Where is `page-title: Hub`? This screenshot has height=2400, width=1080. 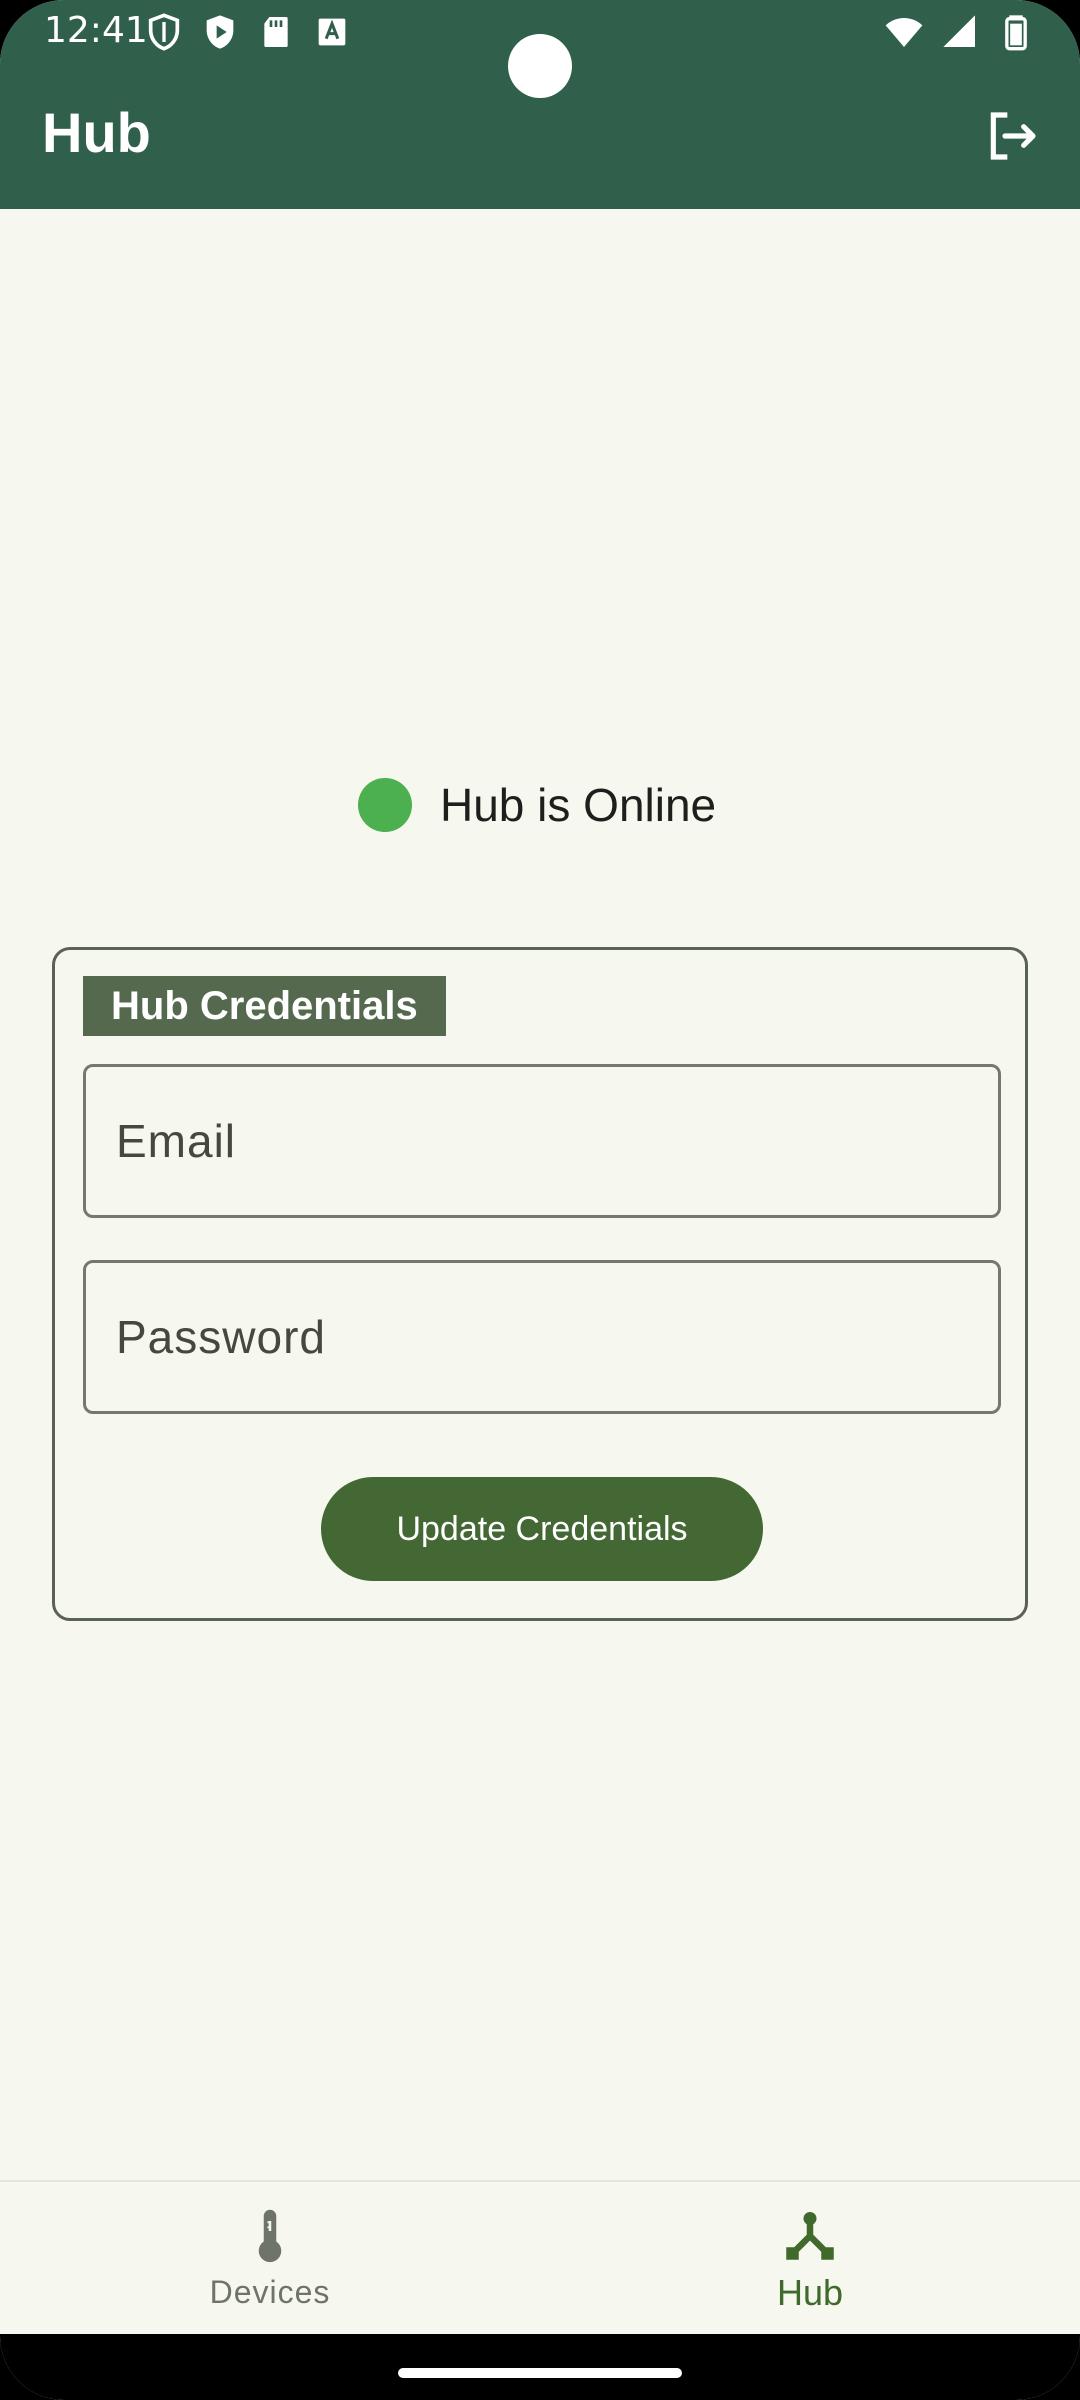
page-title: Hub is located at coordinates (96, 132).